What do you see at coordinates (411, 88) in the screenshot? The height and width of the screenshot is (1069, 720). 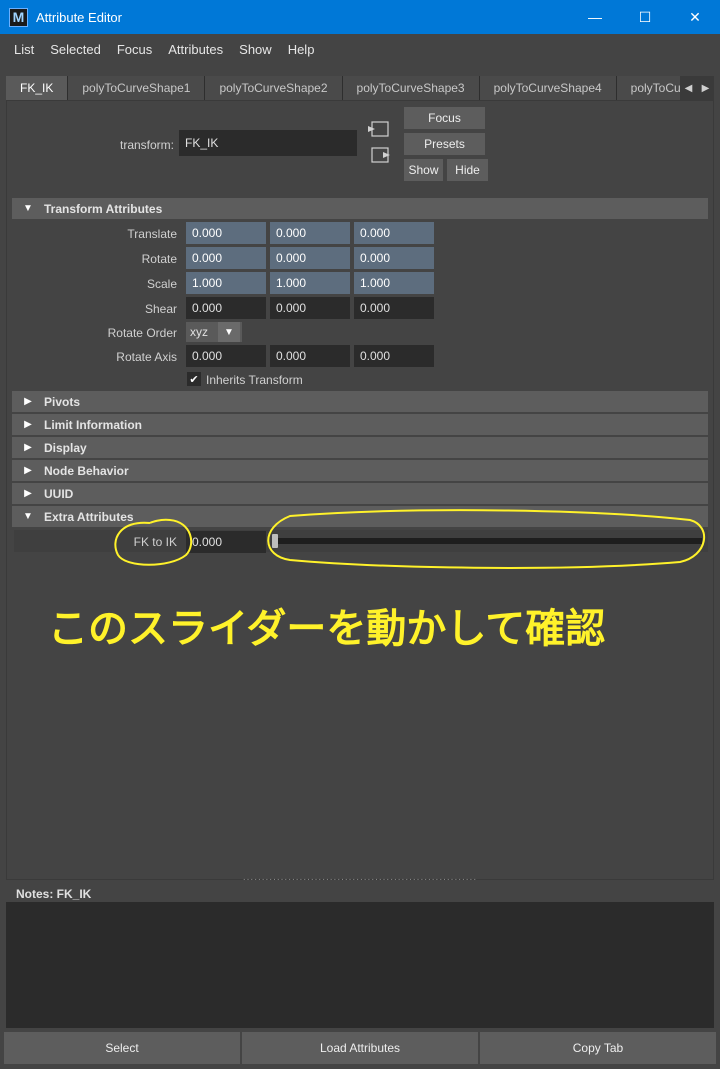 I see `tab-polytocurveshape3: polyToCurveShape3` at bounding box center [411, 88].